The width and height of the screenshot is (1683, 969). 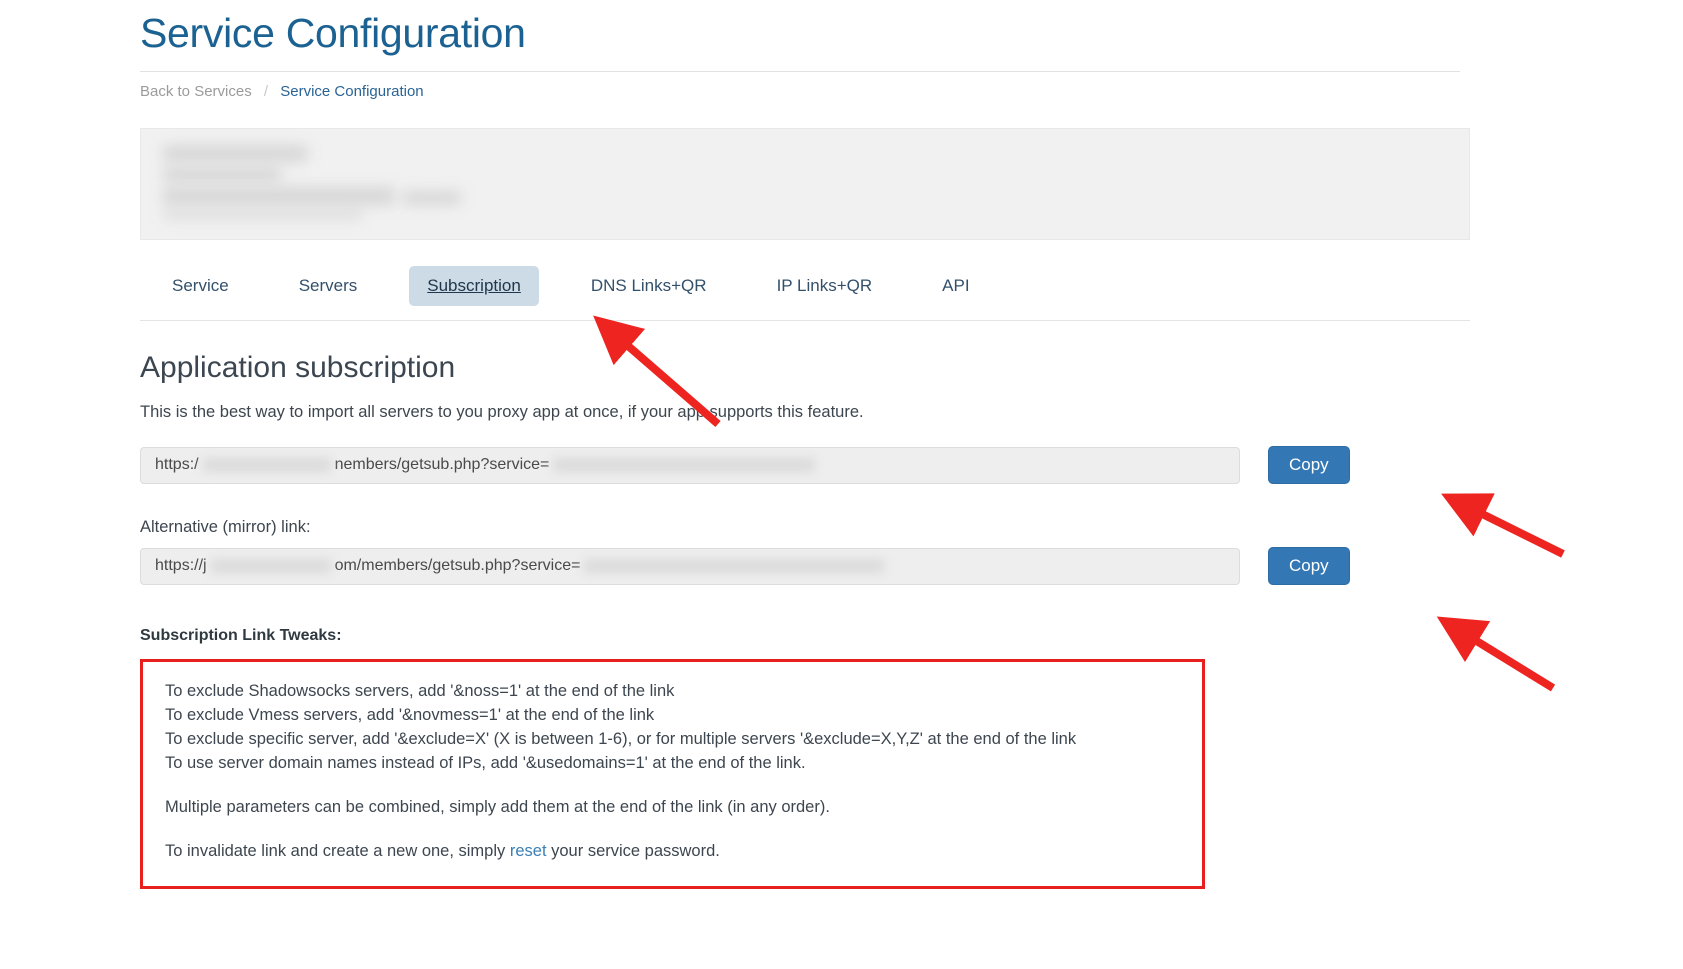 What do you see at coordinates (457, 566) in the screenshot?
I see `mirror-link-middle: om/members/getsub.php?service=` at bounding box center [457, 566].